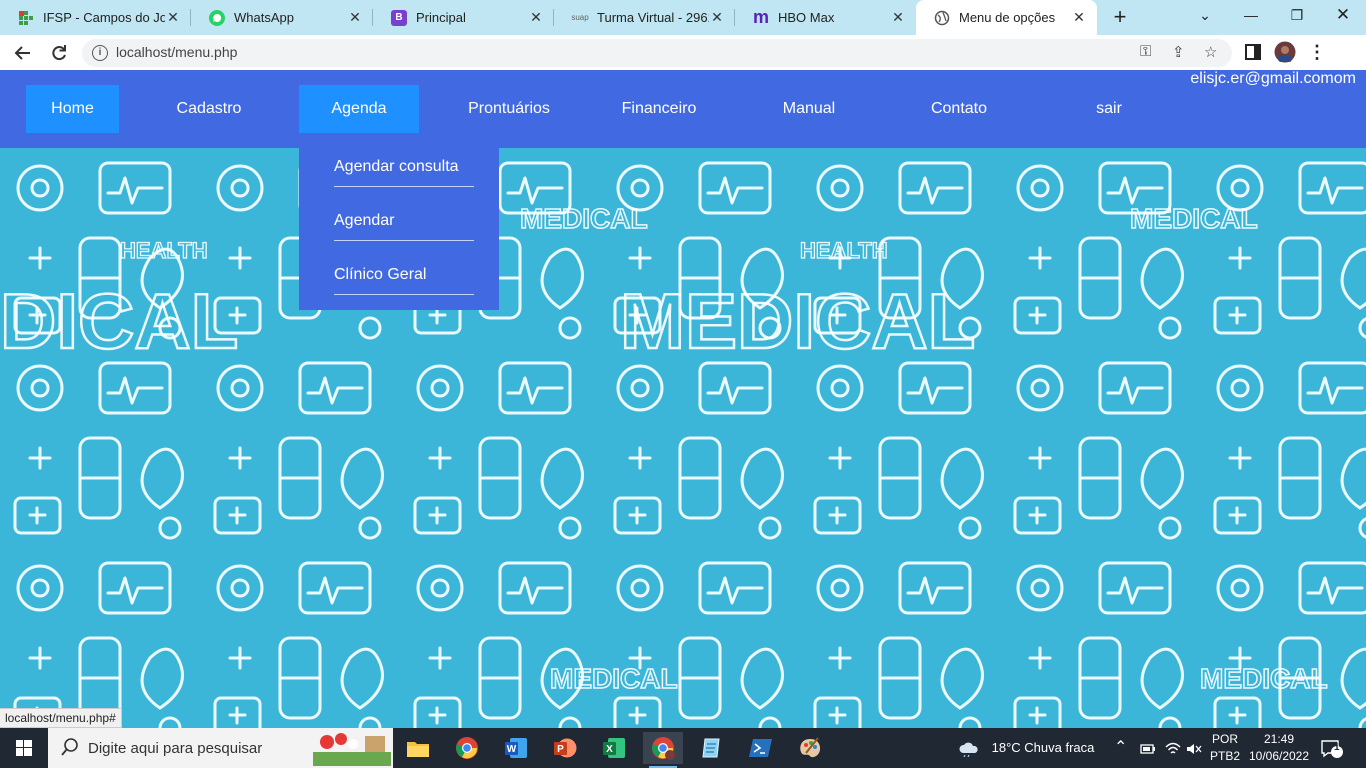 Image resolution: width=1366 pixels, height=773 pixels. I want to click on globe-icon, so click(942, 18).